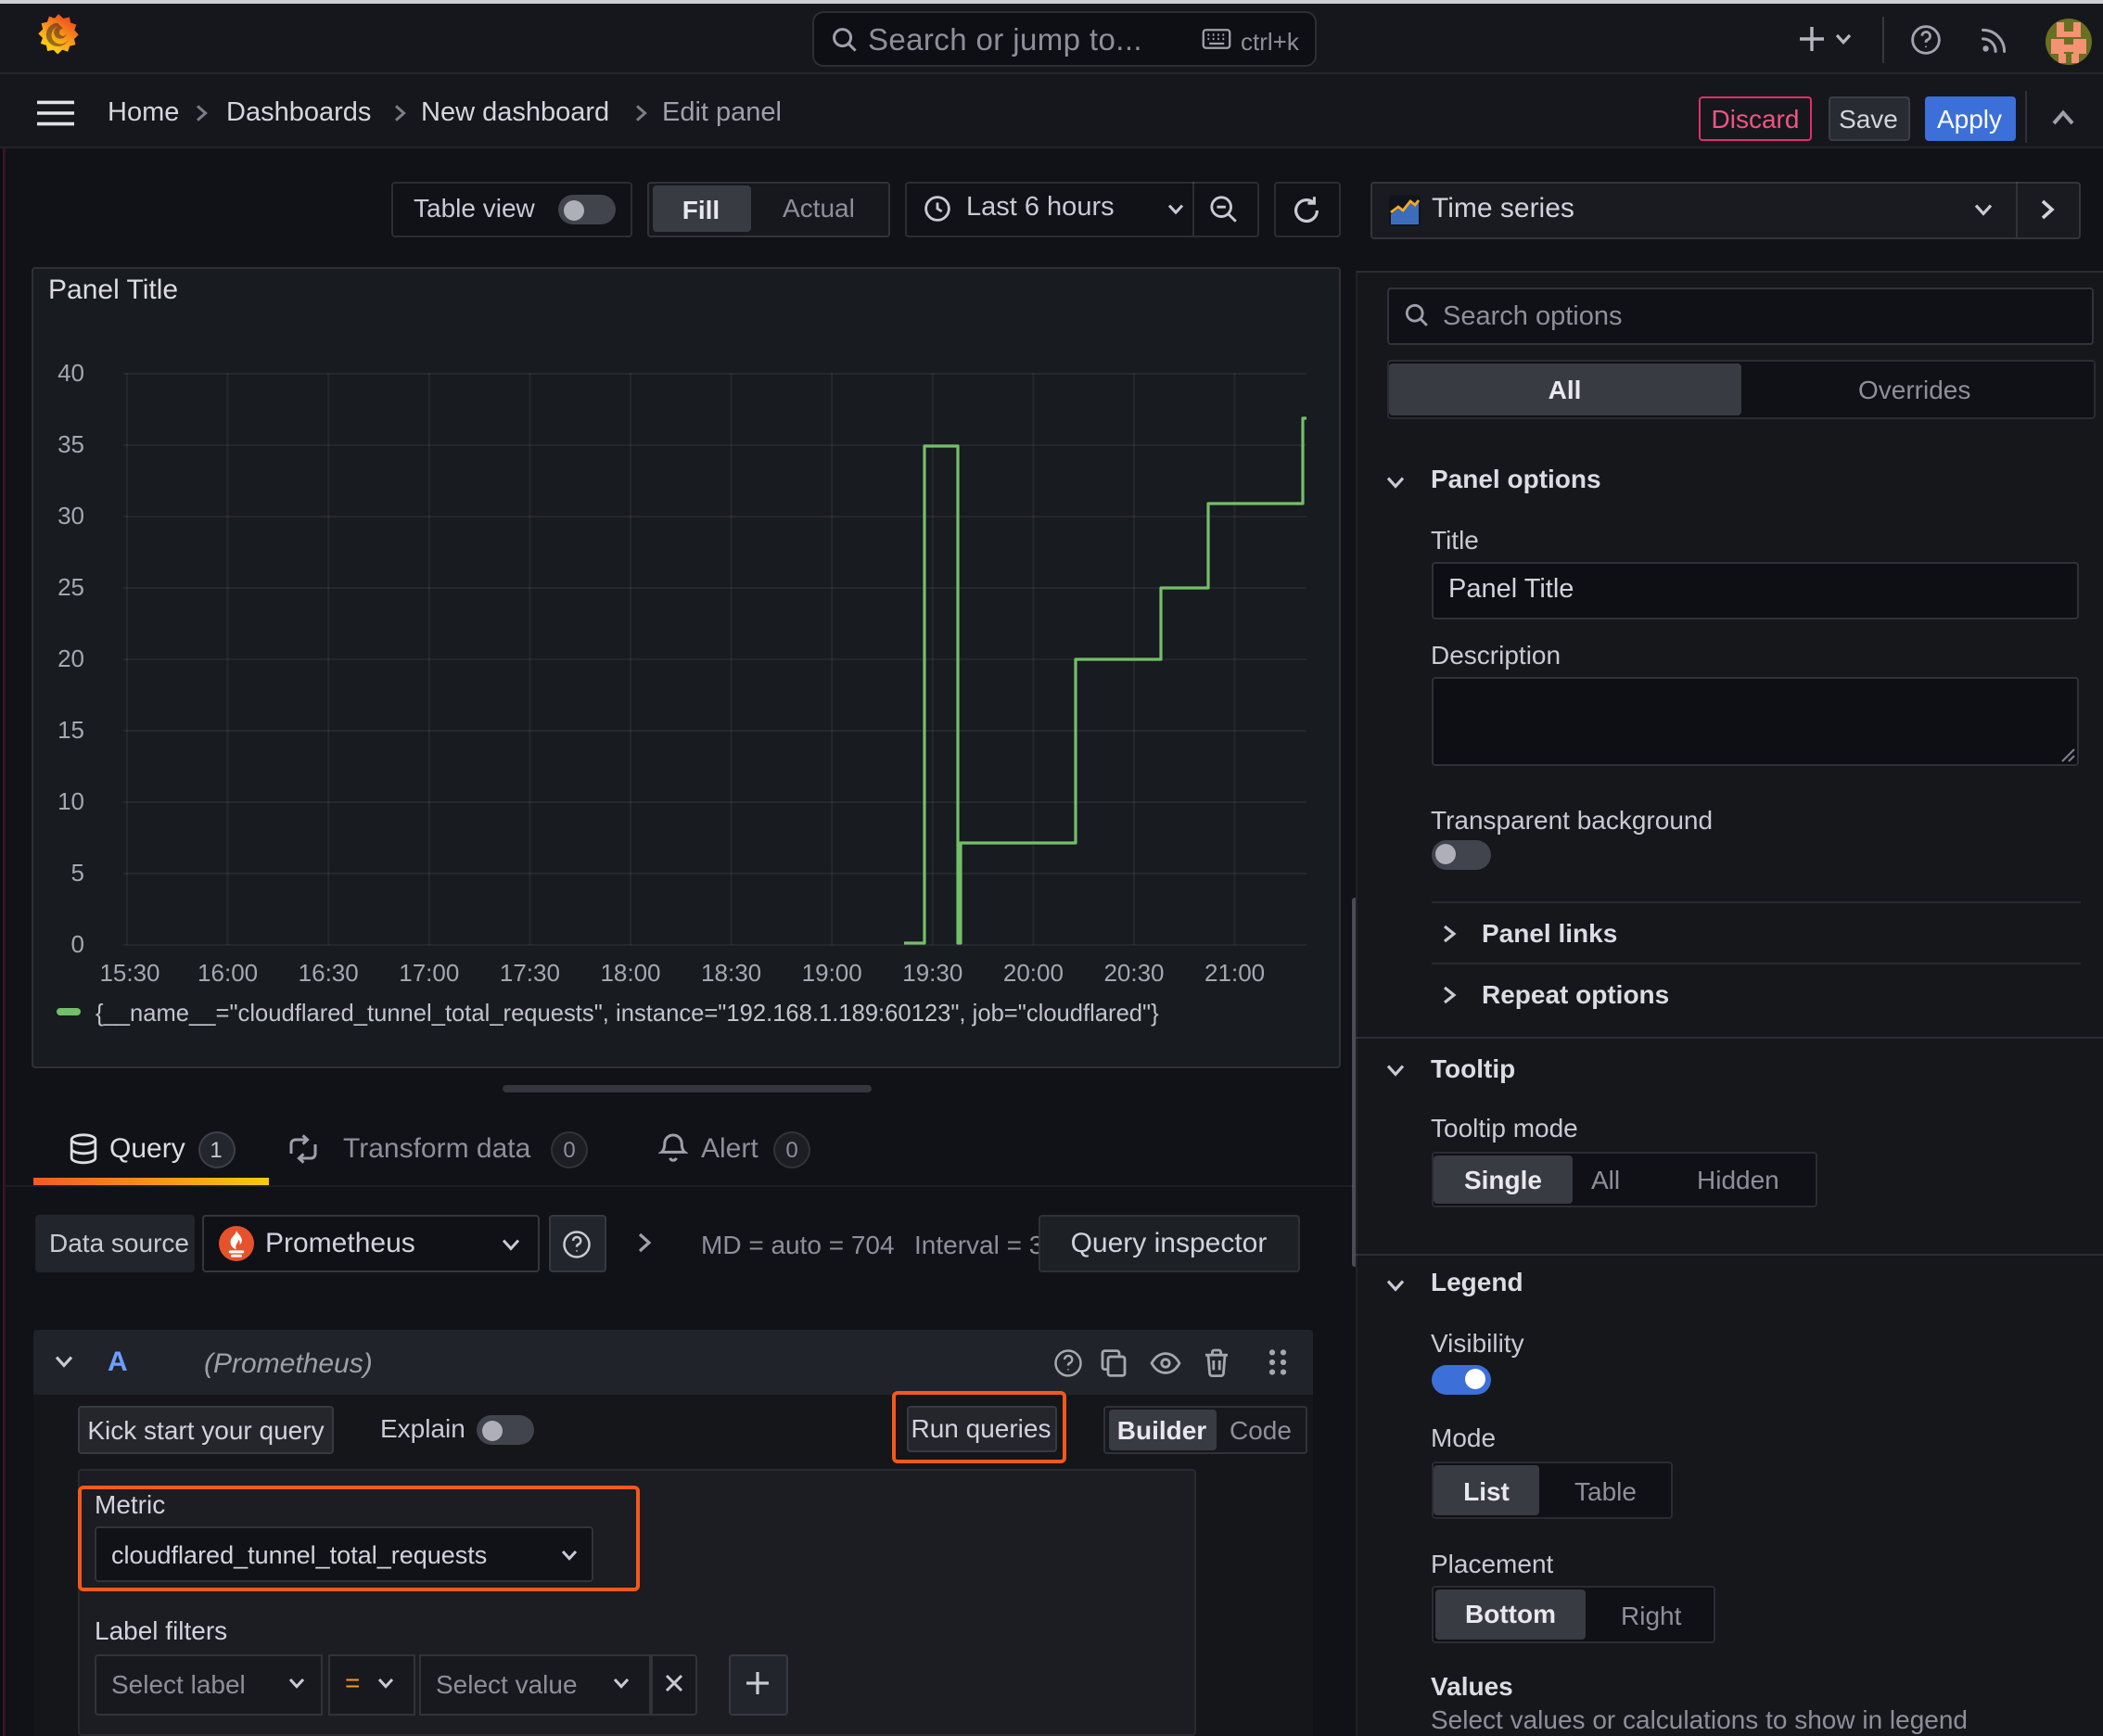  What do you see at coordinates (70, 372) in the screenshot?
I see `svg-text: 40` at bounding box center [70, 372].